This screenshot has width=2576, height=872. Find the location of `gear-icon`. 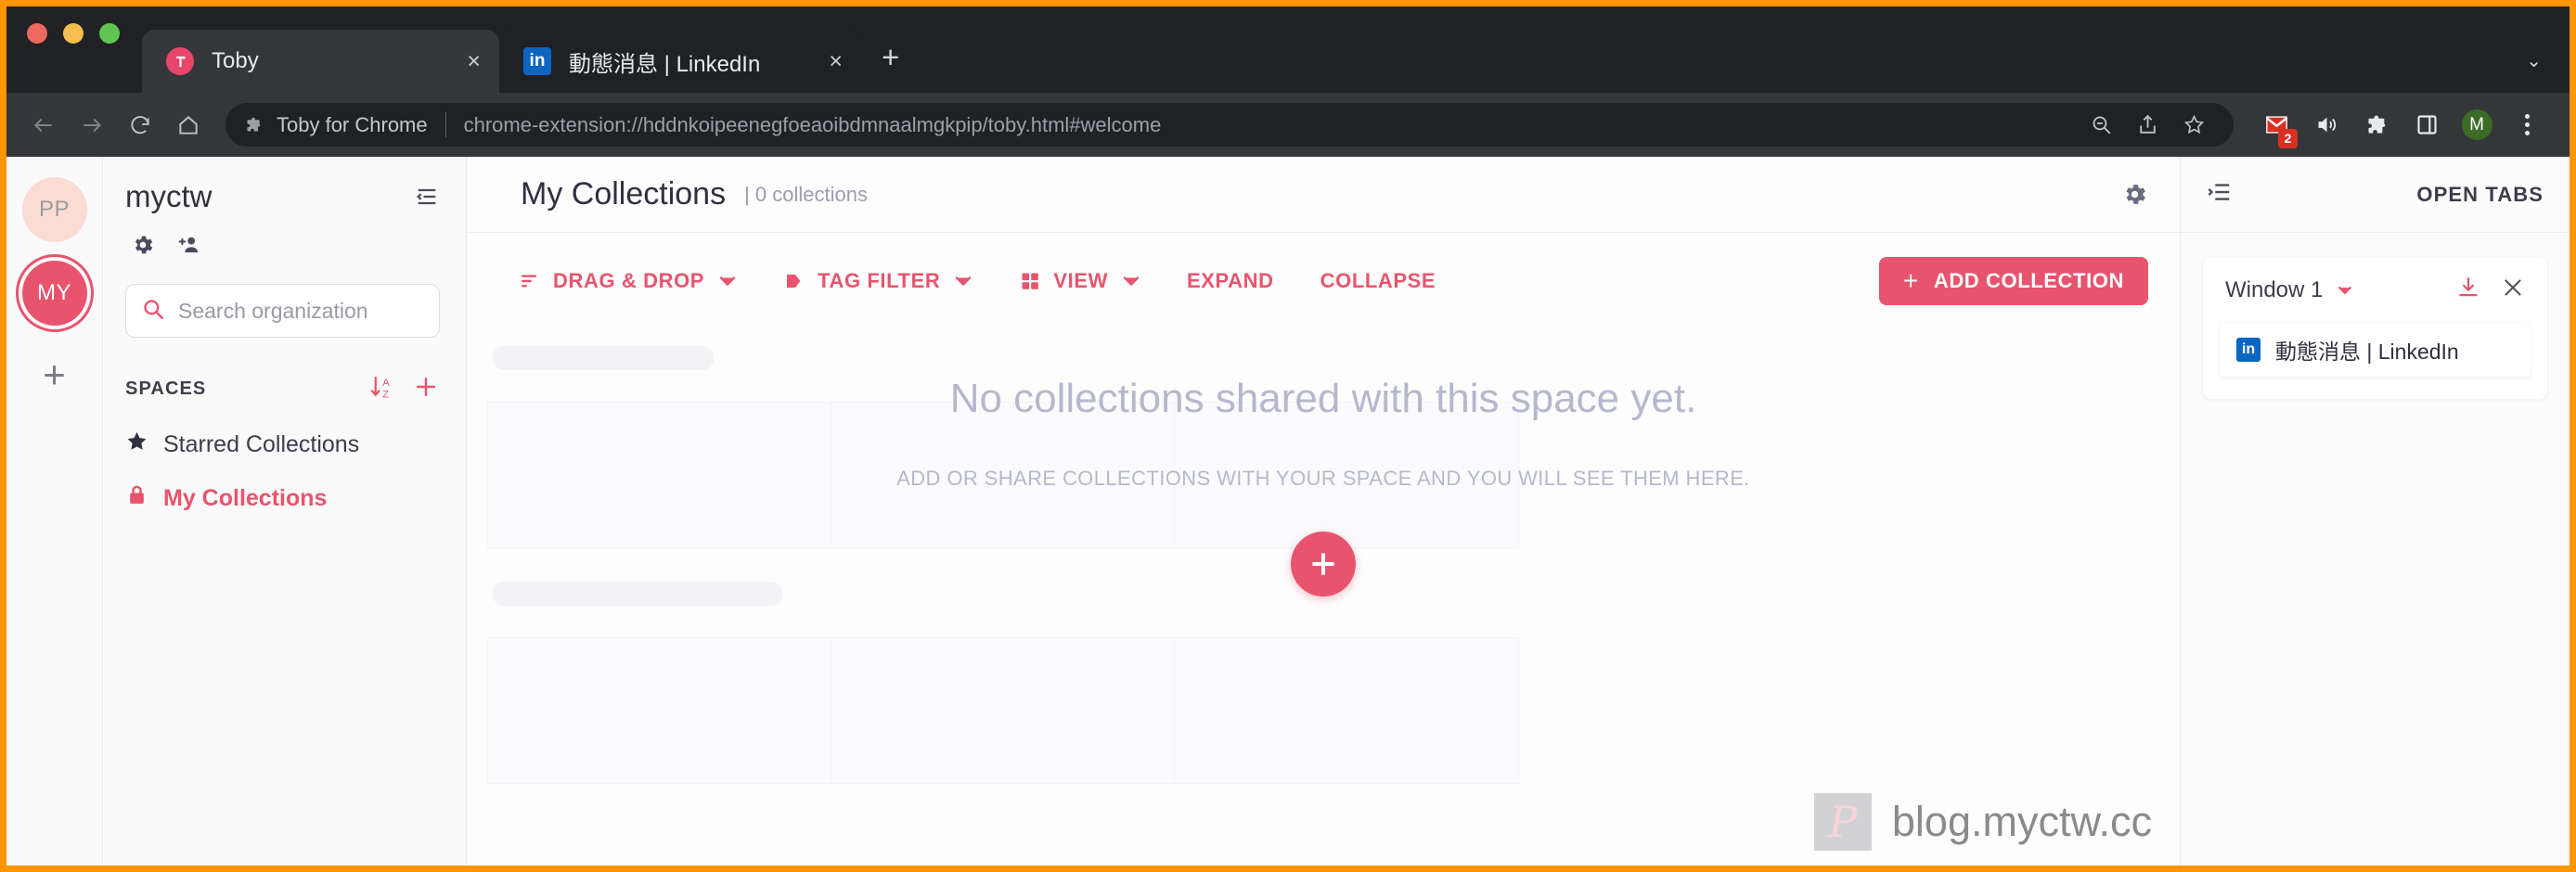

gear-icon is located at coordinates (2134, 194).